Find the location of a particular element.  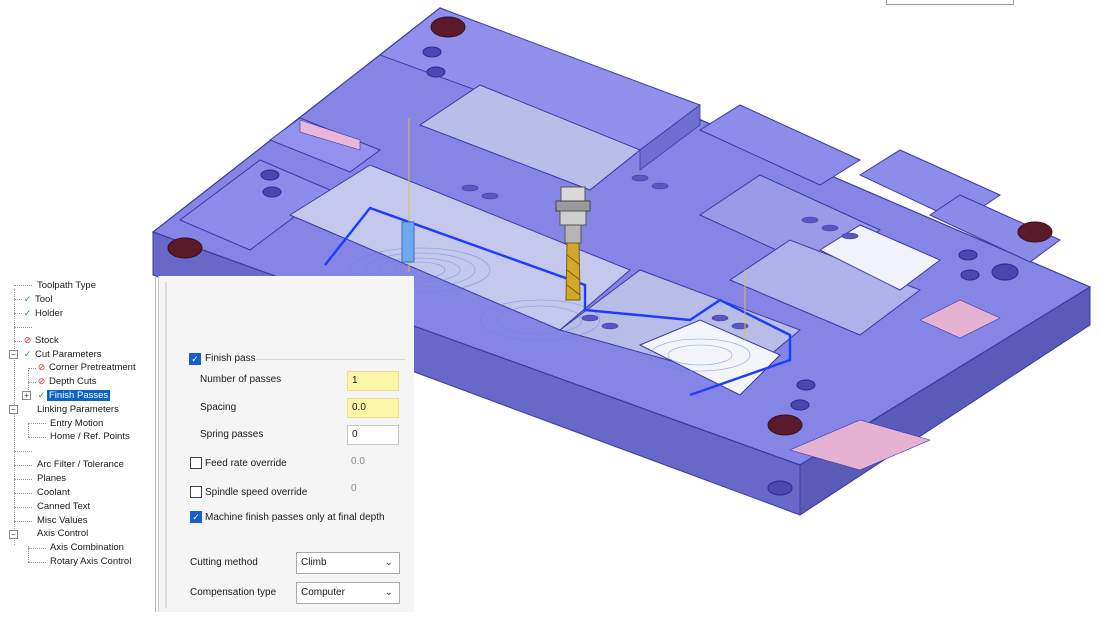

spindle-speed-override-label: Spindle speed override is located at coordinates (256, 492).